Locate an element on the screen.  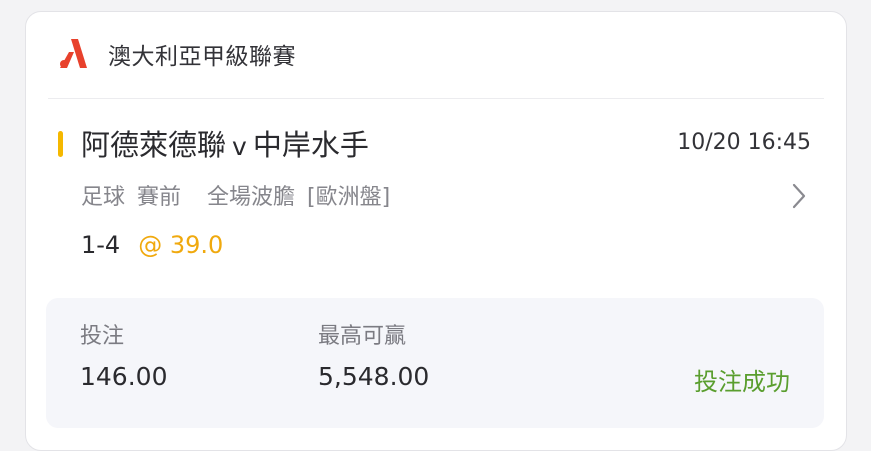
bet-type-line: 足球 賽前 全場波膽 [歐洲盤] is located at coordinates (241, 195).